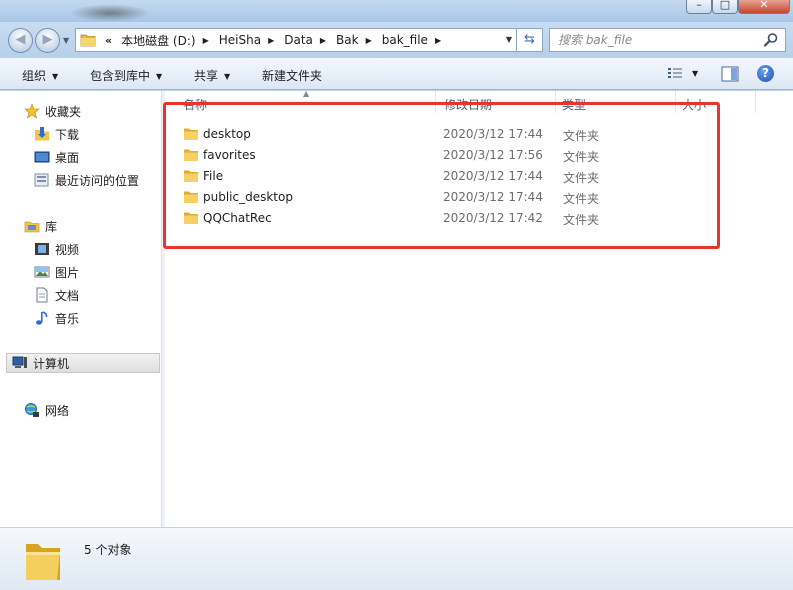 This screenshot has height=590, width=793. Describe the element at coordinates (19, 362) in the screenshot. I see `computer-icon` at that location.